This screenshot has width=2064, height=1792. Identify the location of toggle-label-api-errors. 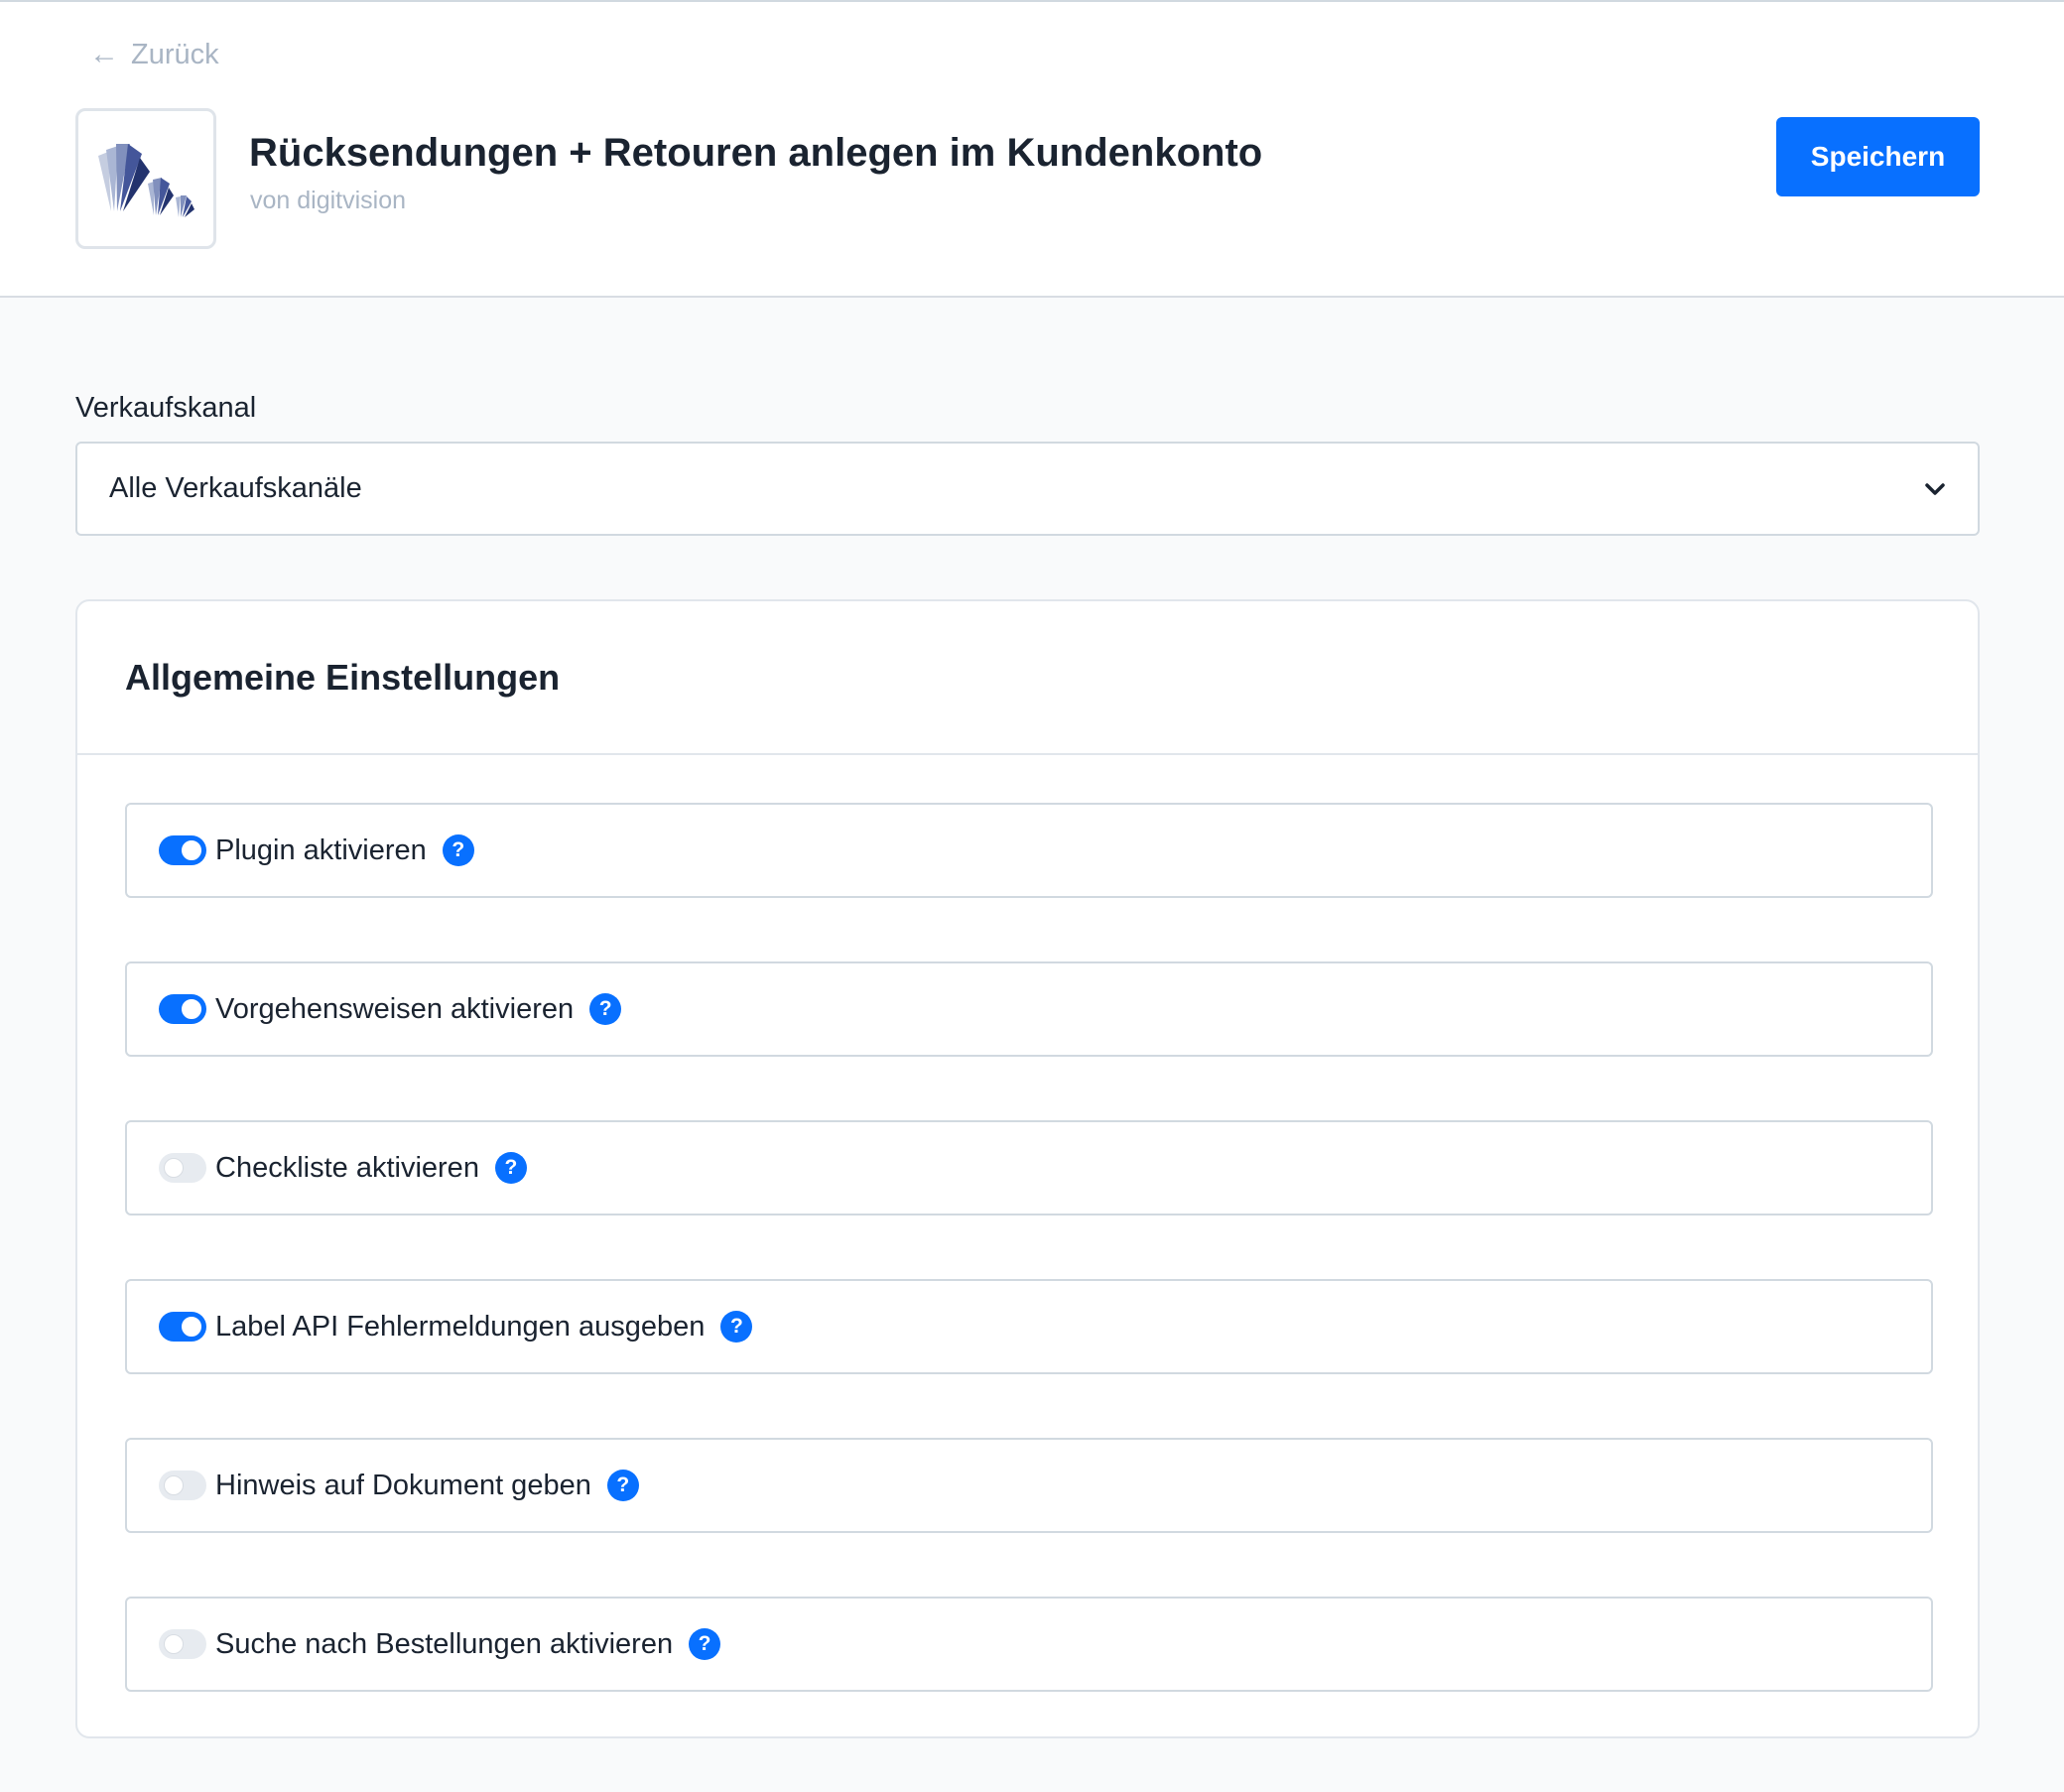
(182, 1327).